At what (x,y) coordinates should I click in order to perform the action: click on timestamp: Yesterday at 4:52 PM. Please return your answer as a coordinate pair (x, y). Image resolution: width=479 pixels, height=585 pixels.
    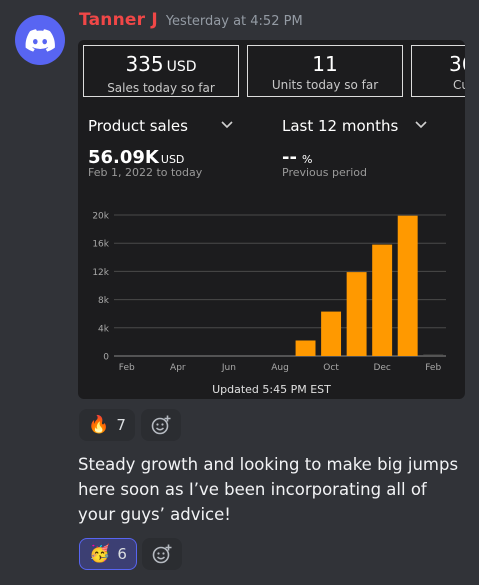
    Looking at the image, I should click on (234, 21).